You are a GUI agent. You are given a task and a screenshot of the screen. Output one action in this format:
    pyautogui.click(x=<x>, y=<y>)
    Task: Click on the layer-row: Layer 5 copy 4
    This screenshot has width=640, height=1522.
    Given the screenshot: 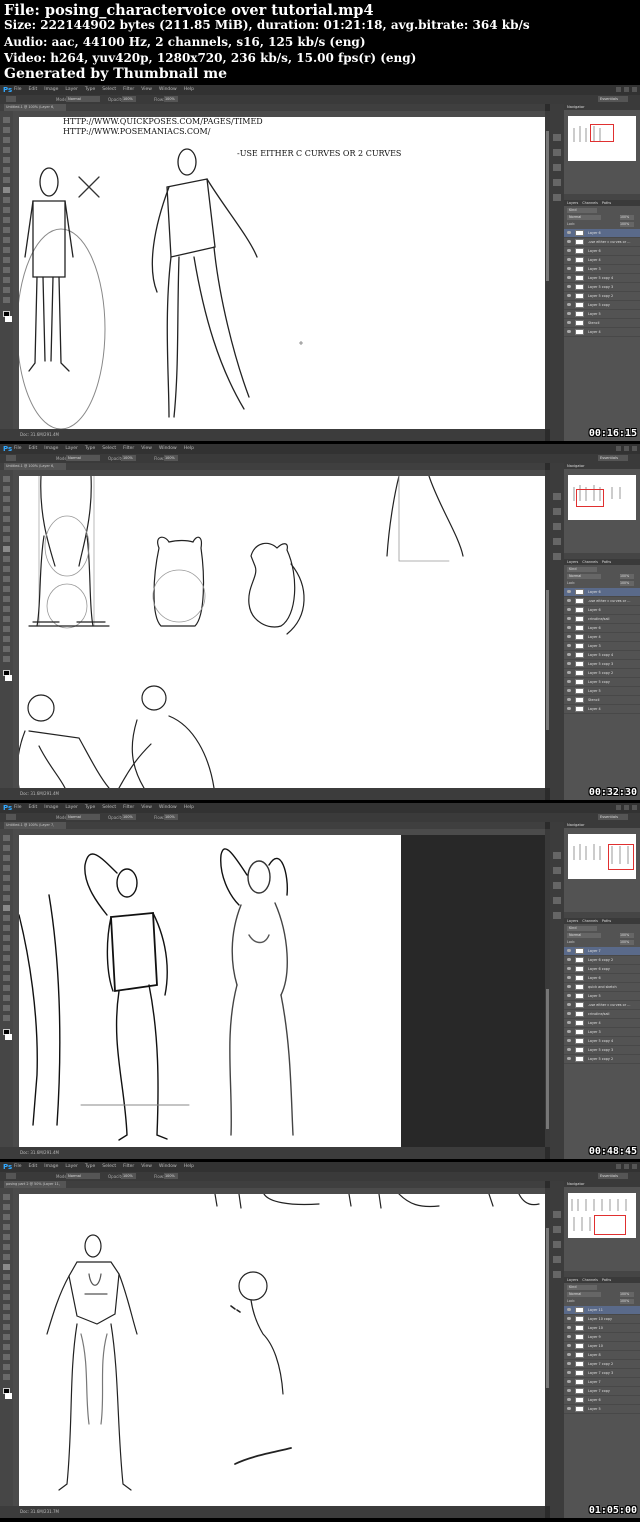 What is the action you would take?
    pyautogui.click(x=602, y=1041)
    